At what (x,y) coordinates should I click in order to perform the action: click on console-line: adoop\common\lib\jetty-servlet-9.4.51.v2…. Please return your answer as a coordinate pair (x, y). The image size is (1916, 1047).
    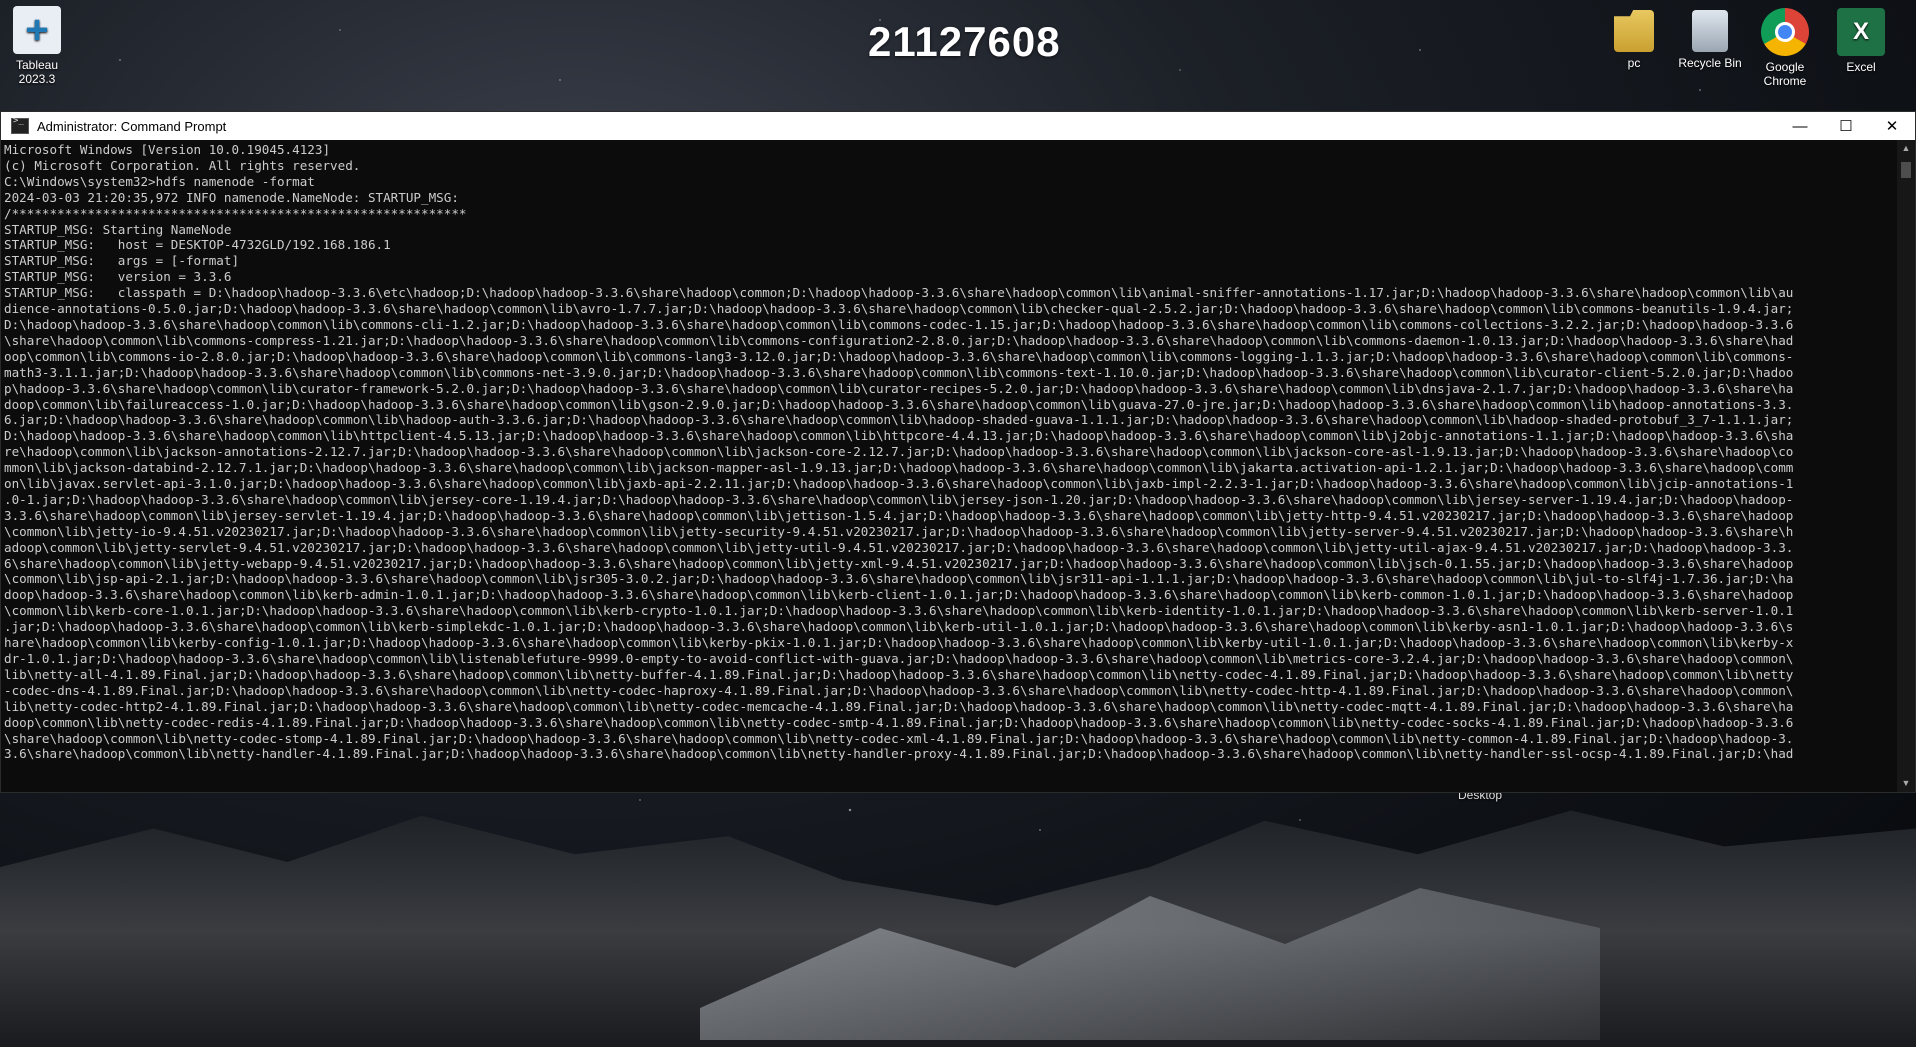
    Looking at the image, I should click on (899, 547).